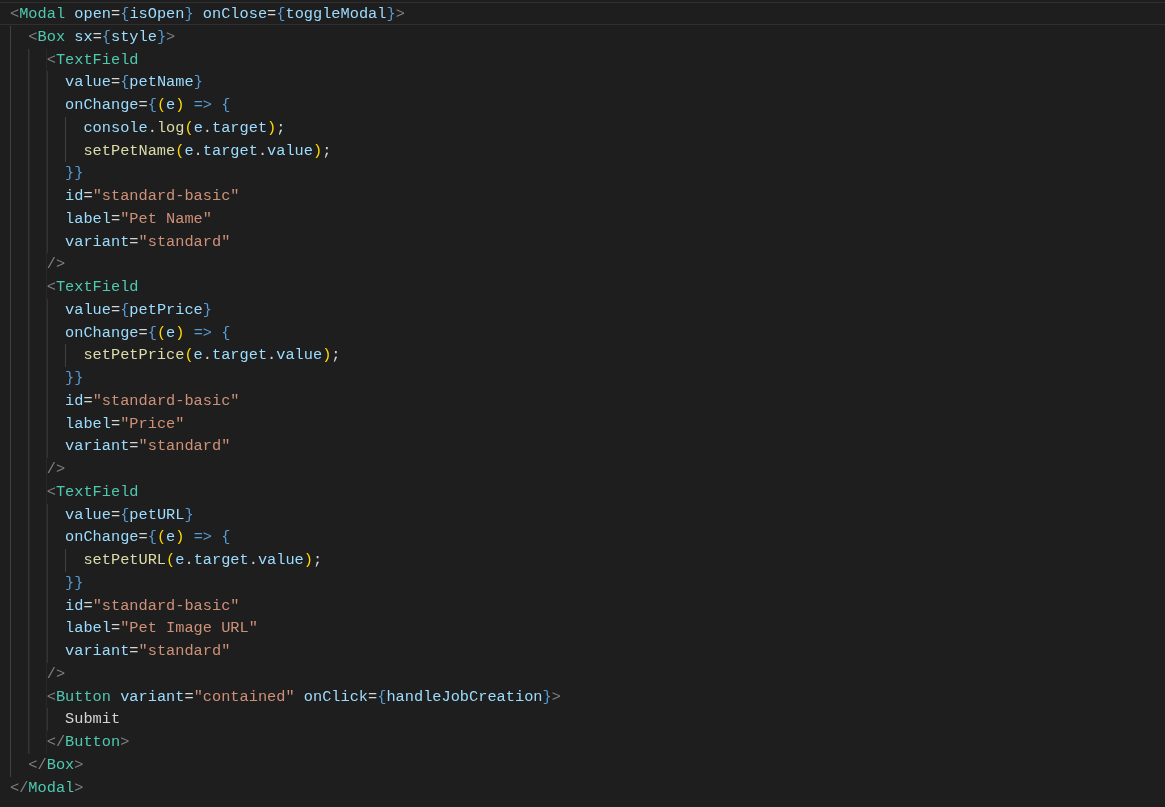  Describe the element at coordinates (582, 309) in the screenshot. I see `code-line: value={petPrice}` at that location.